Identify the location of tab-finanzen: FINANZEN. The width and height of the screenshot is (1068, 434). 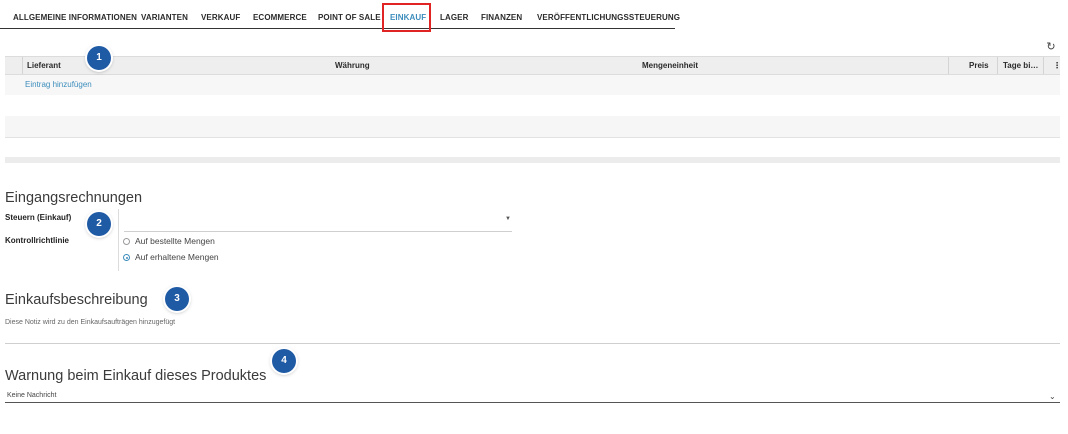
(501, 18).